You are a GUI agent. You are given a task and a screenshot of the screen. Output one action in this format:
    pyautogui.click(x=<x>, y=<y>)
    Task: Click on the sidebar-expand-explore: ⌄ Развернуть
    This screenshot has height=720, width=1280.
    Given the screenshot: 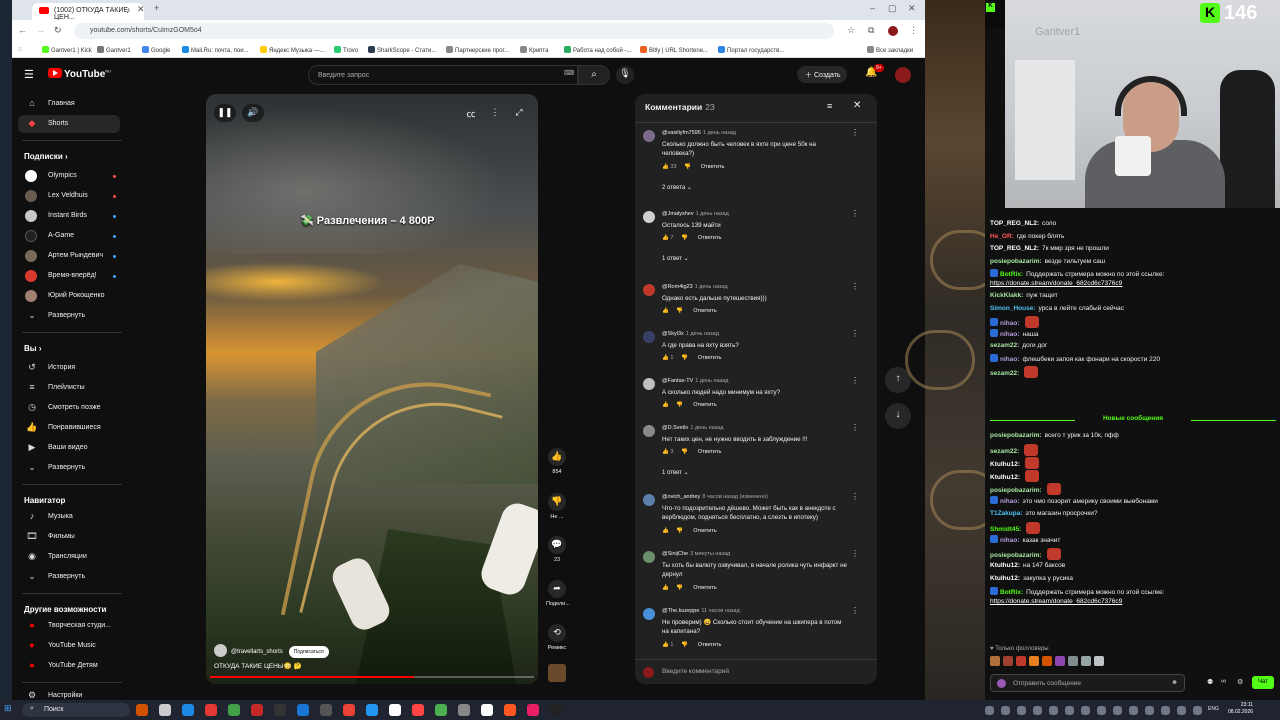 What is the action you would take?
    pyautogui.click(x=69, y=577)
    